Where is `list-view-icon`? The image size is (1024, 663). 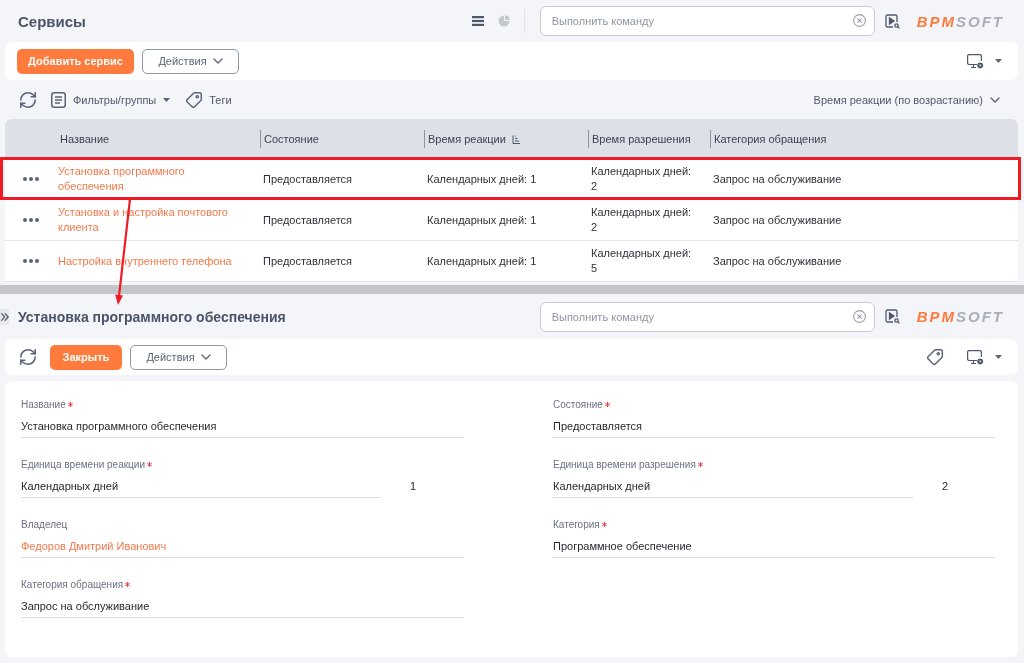 list-view-icon is located at coordinates (477, 21).